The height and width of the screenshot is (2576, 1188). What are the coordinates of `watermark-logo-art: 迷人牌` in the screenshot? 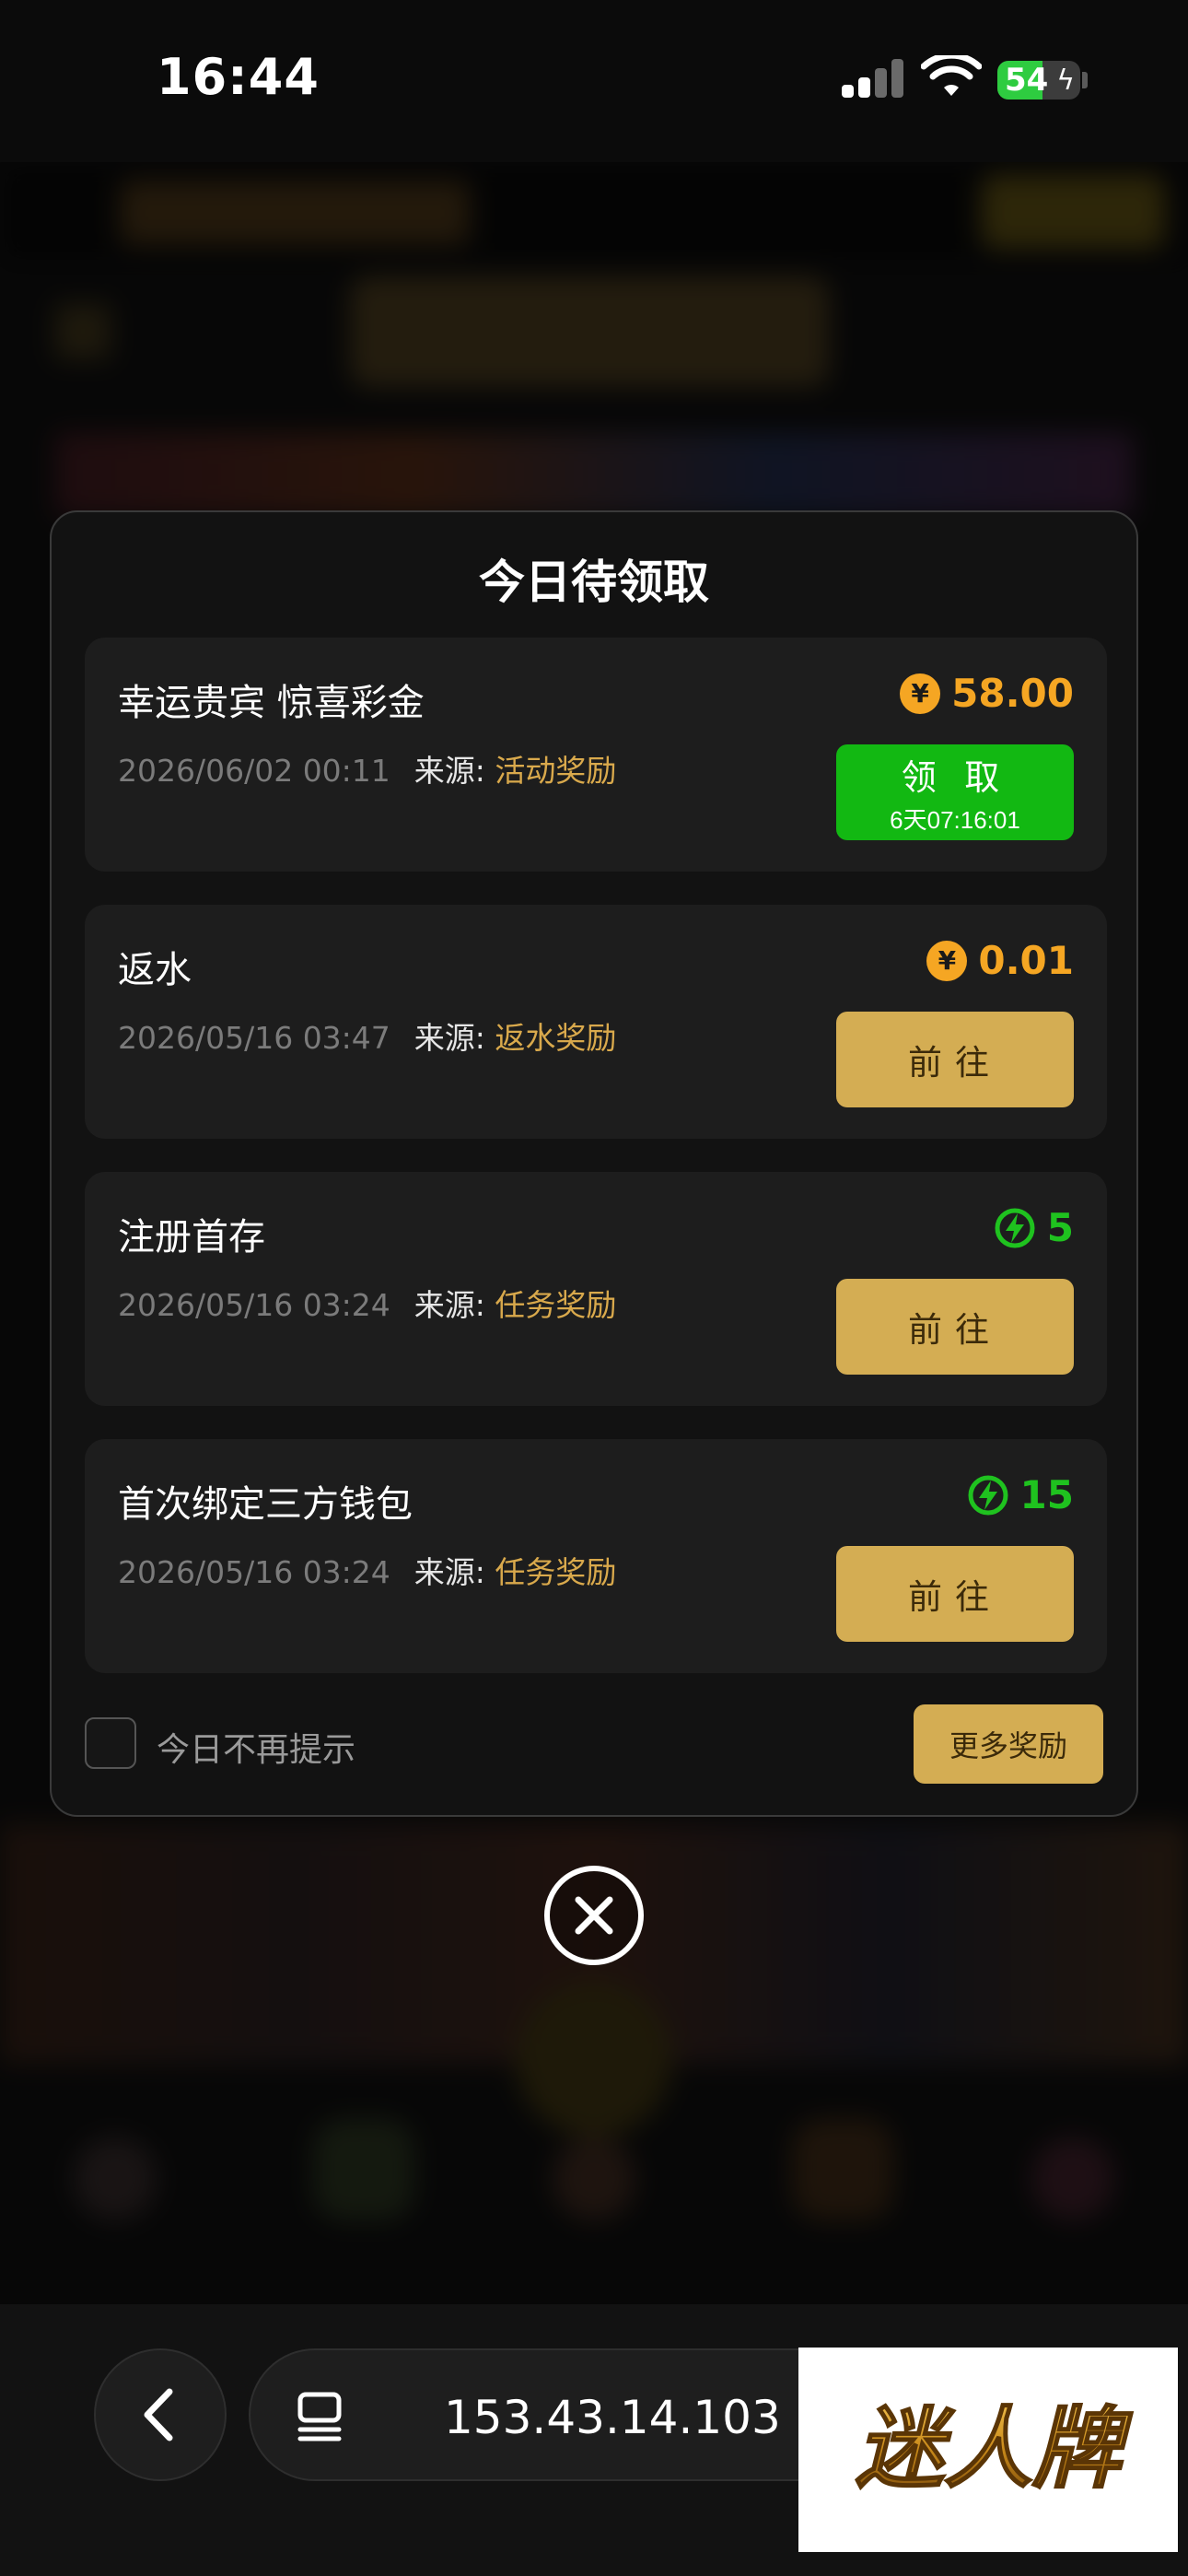 It's located at (995, 2448).